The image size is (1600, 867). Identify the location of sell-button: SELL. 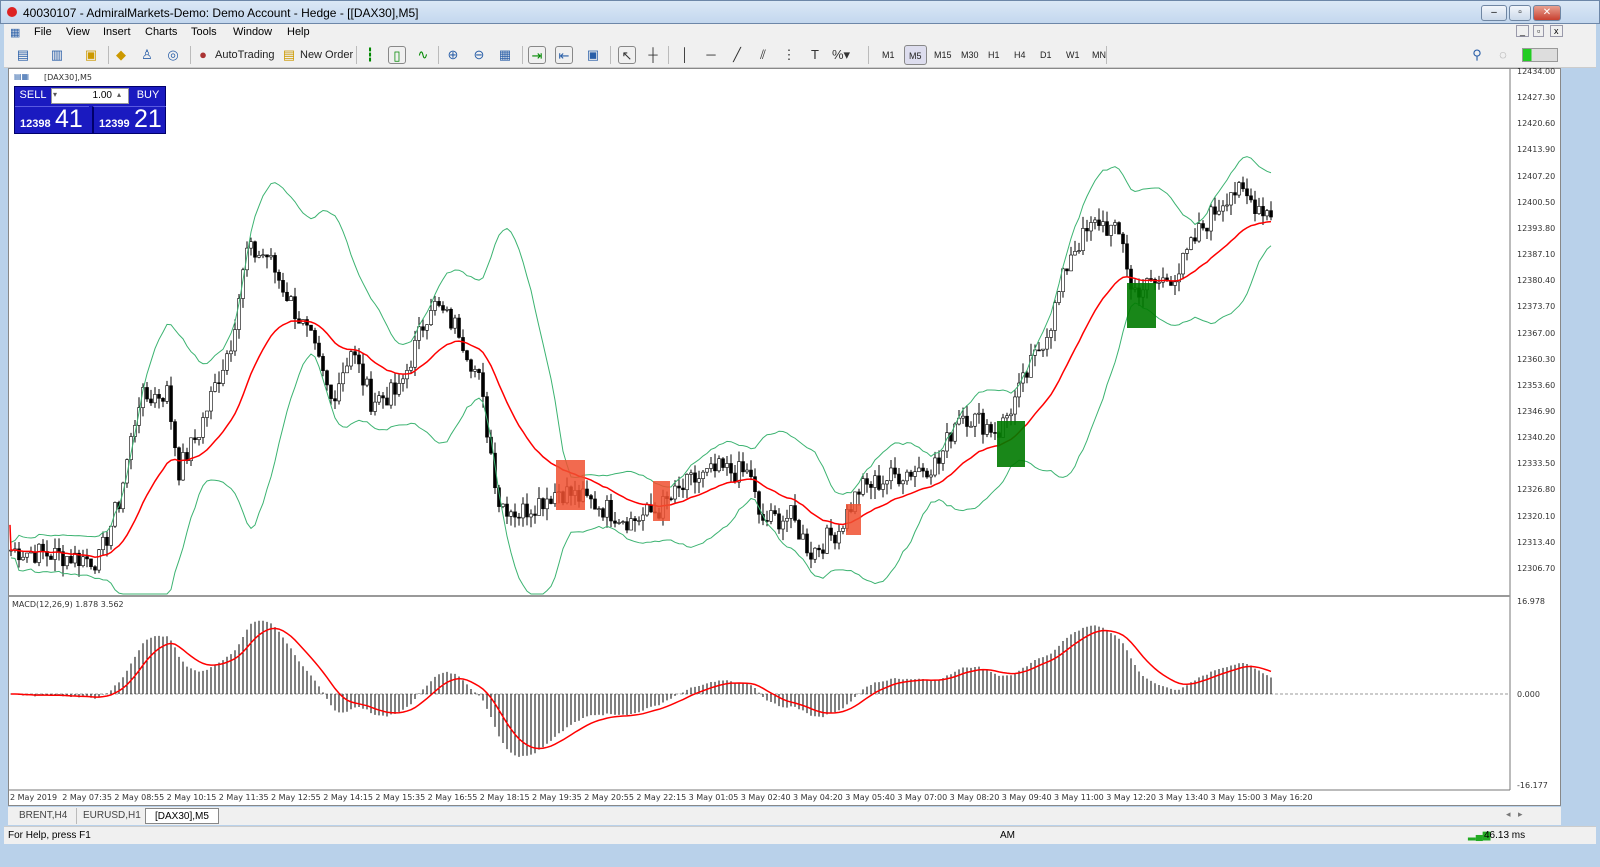
(33, 95).